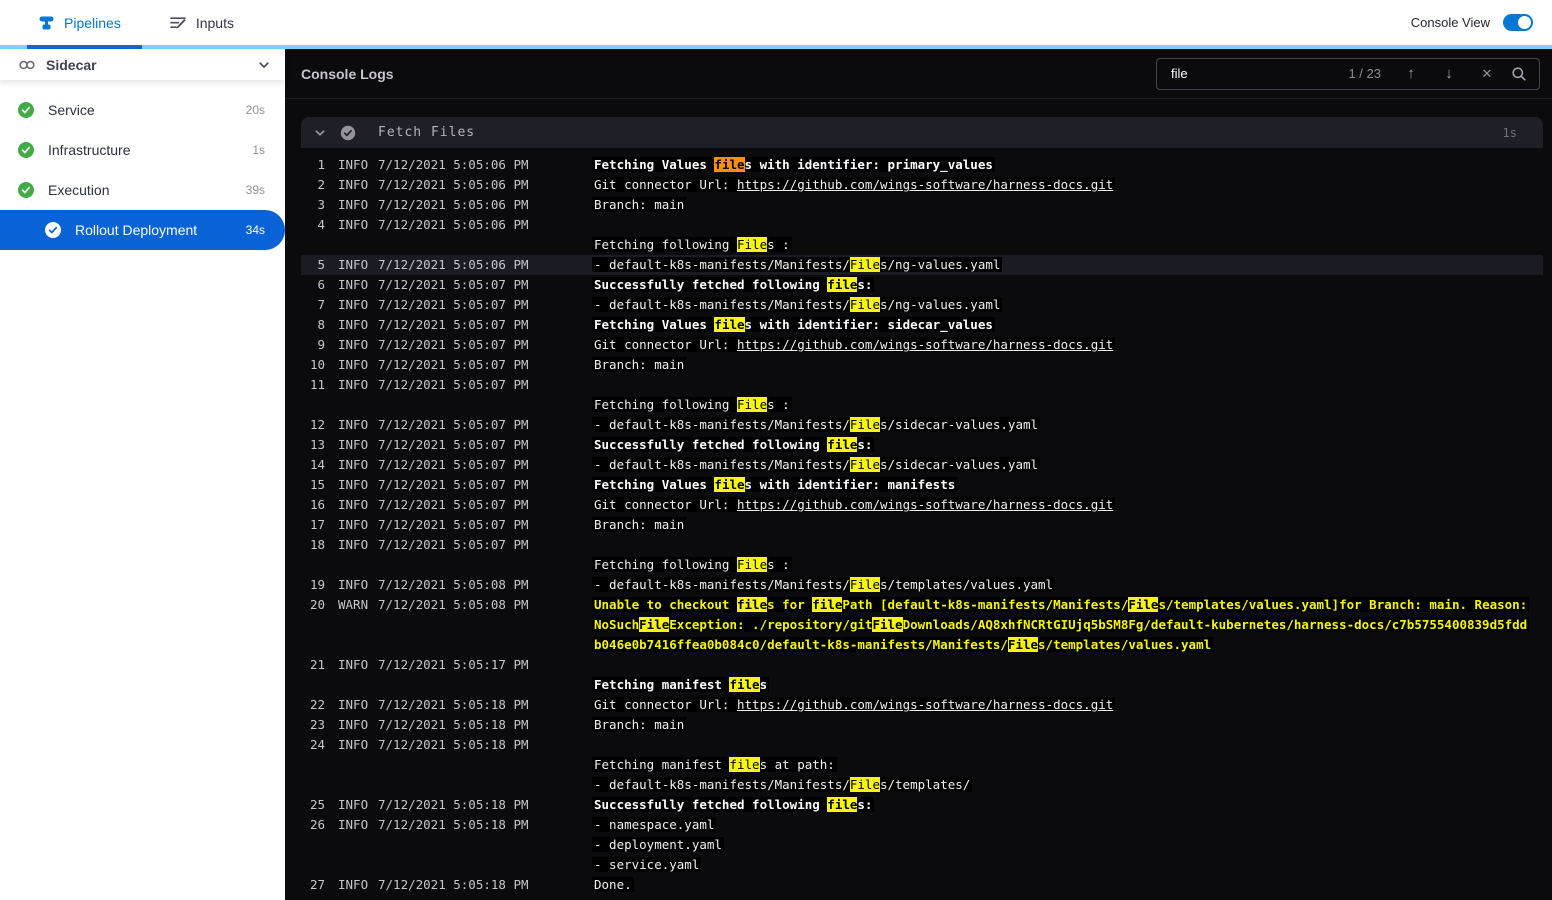  I want to click on log-row: - deployment.yaml, so click(922, 845).